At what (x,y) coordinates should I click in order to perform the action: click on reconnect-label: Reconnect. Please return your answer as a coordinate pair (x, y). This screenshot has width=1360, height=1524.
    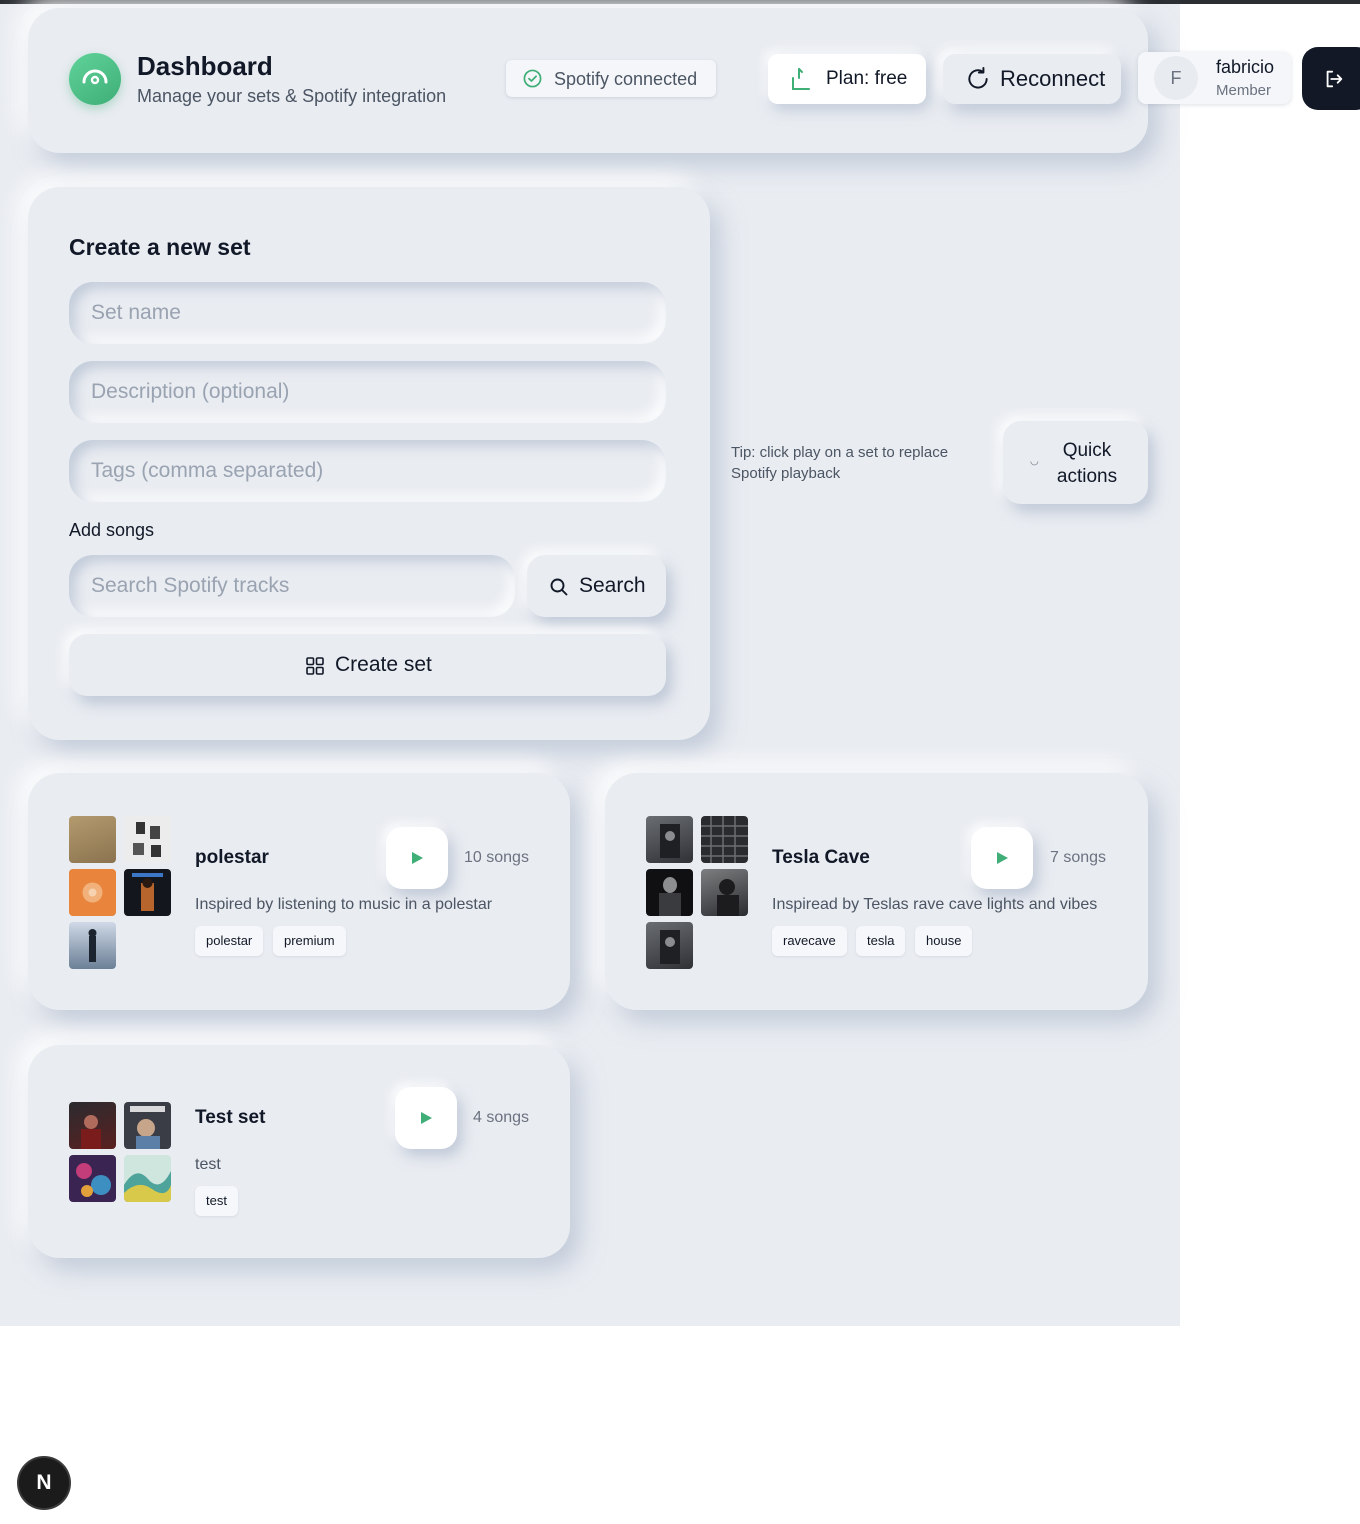
    Looking at the image, I should click on (1053, 78).